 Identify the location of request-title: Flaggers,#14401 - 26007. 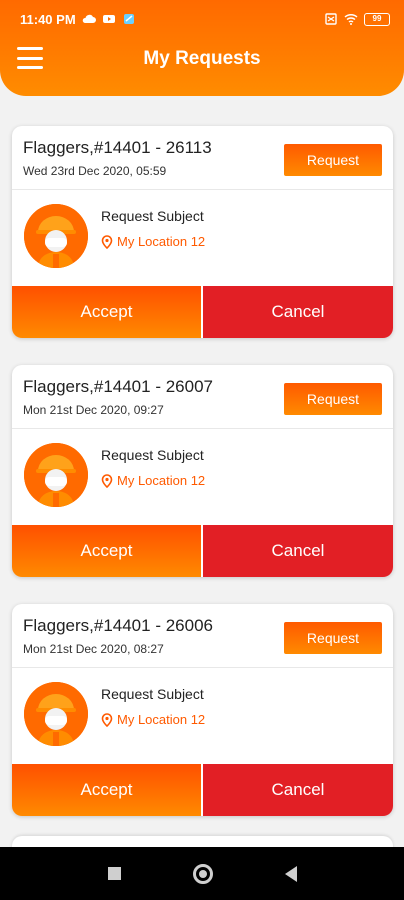
(118, 386).